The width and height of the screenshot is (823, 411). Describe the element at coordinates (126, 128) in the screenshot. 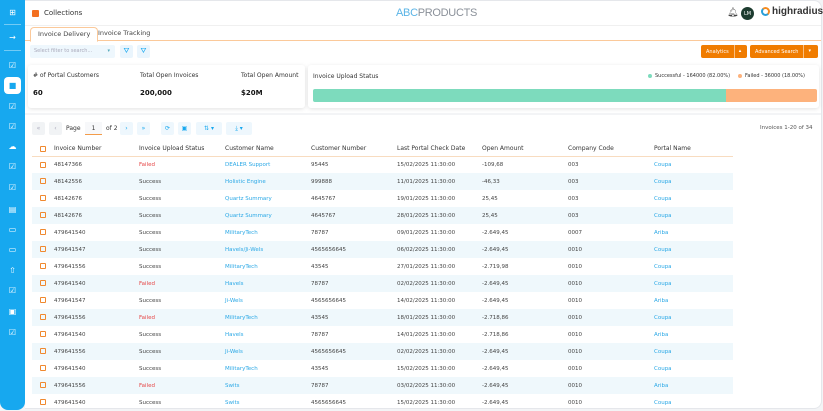

I see `next-page-button: ›` at that location.